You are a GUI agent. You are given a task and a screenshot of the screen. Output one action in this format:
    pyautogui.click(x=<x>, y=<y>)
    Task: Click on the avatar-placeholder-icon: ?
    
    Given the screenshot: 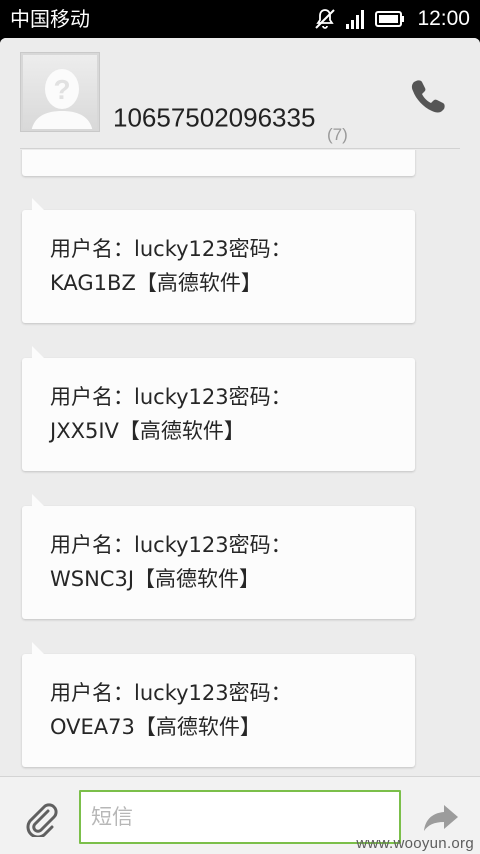 What is the action you would take?
    pyautogui.click(x=62, y=99)
    